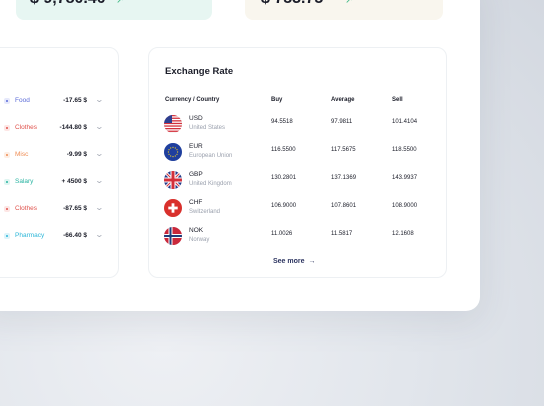 The width and height of the screenshot is (544, 406). Describe the element at coordinates (397, 100) in the screenshot. I see `header-sell: Sell` at that location.